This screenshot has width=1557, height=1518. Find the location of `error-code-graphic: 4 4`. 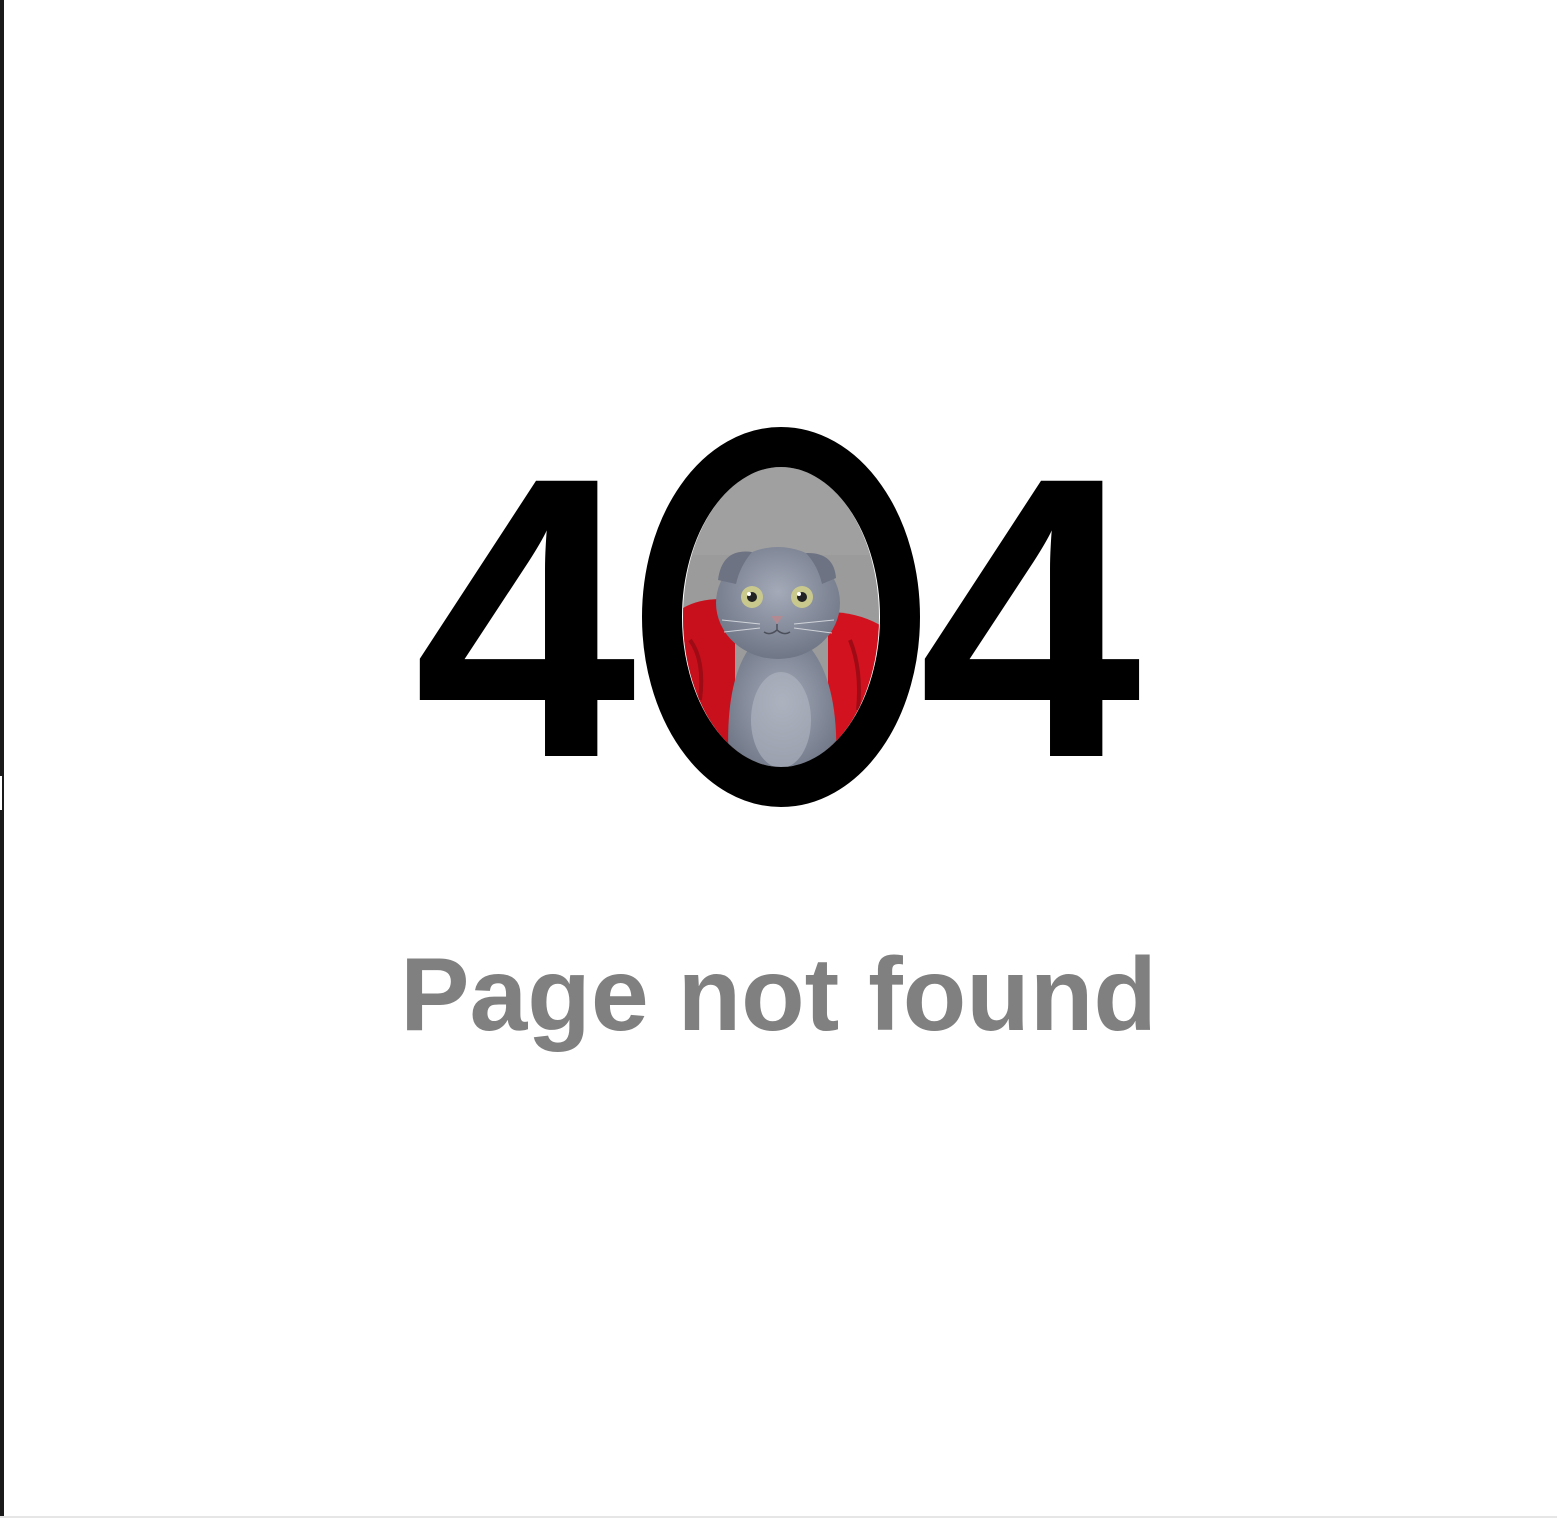

error-code-graphic: 4 4 is located at coordinates (779, 617).